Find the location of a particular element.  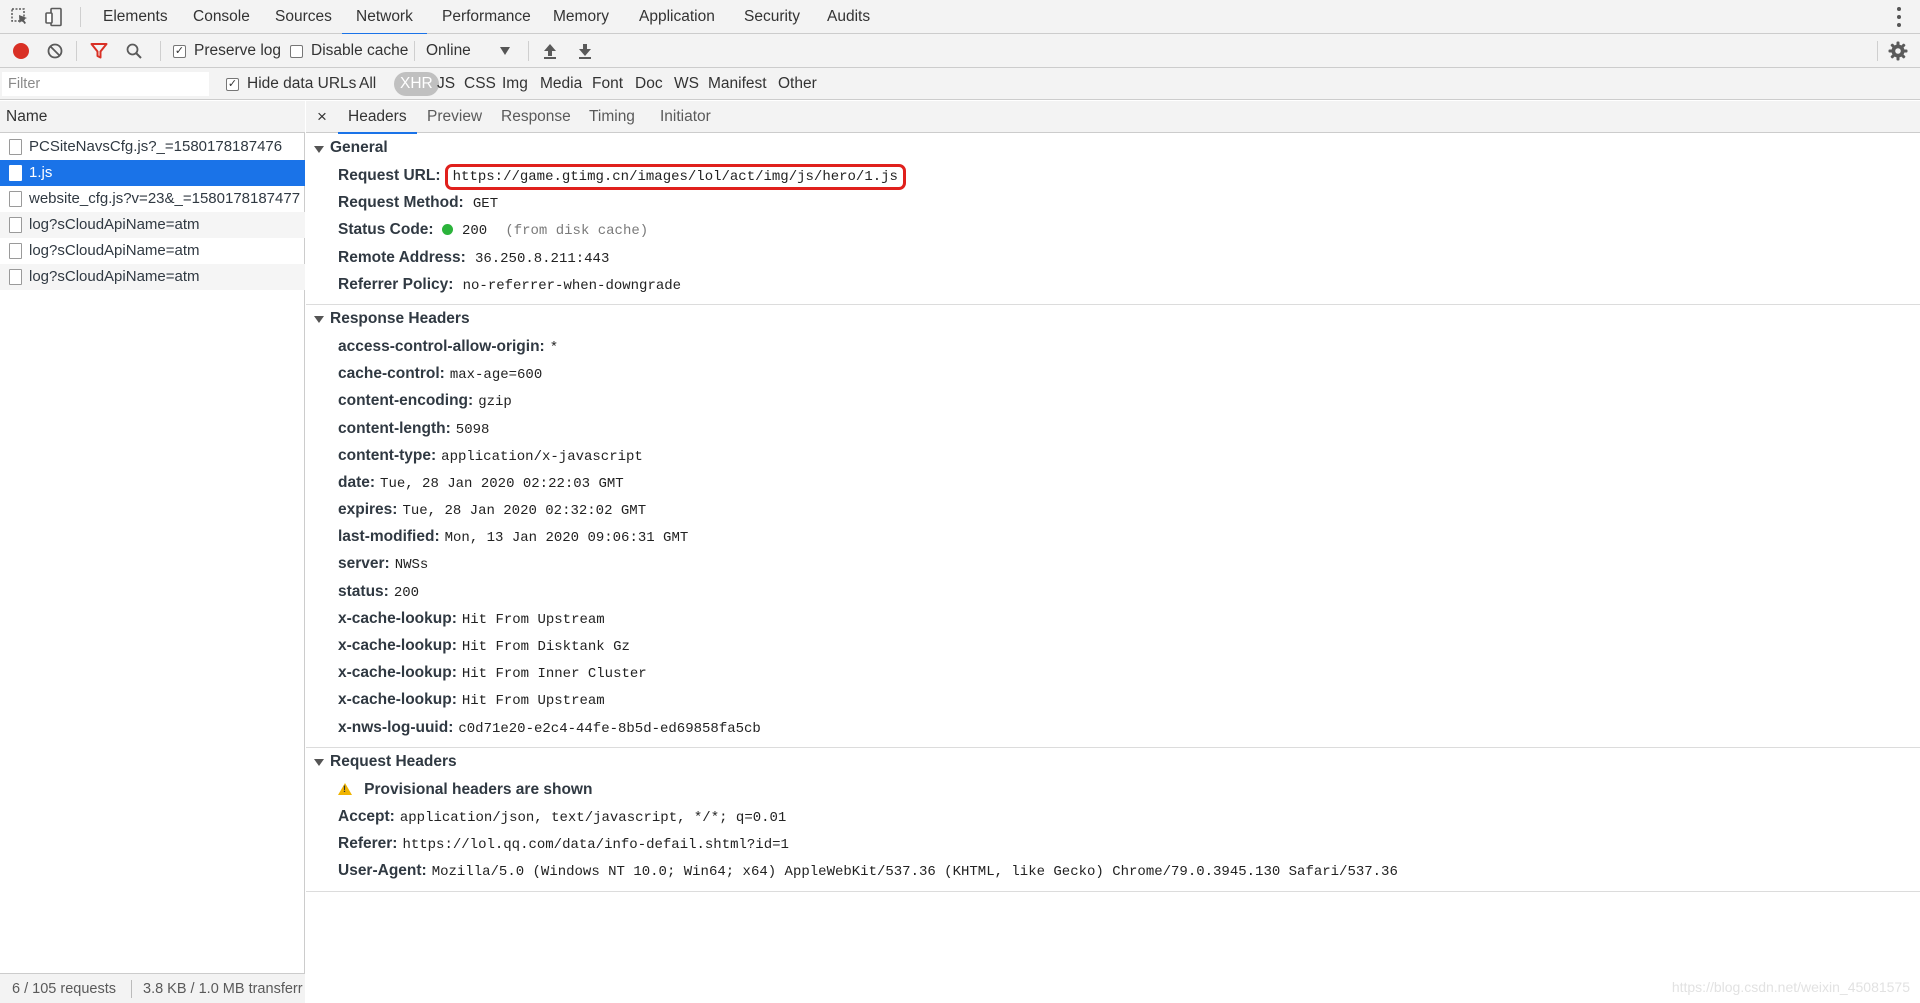

filter-type-other: Other is located at coordinates (797, 84).